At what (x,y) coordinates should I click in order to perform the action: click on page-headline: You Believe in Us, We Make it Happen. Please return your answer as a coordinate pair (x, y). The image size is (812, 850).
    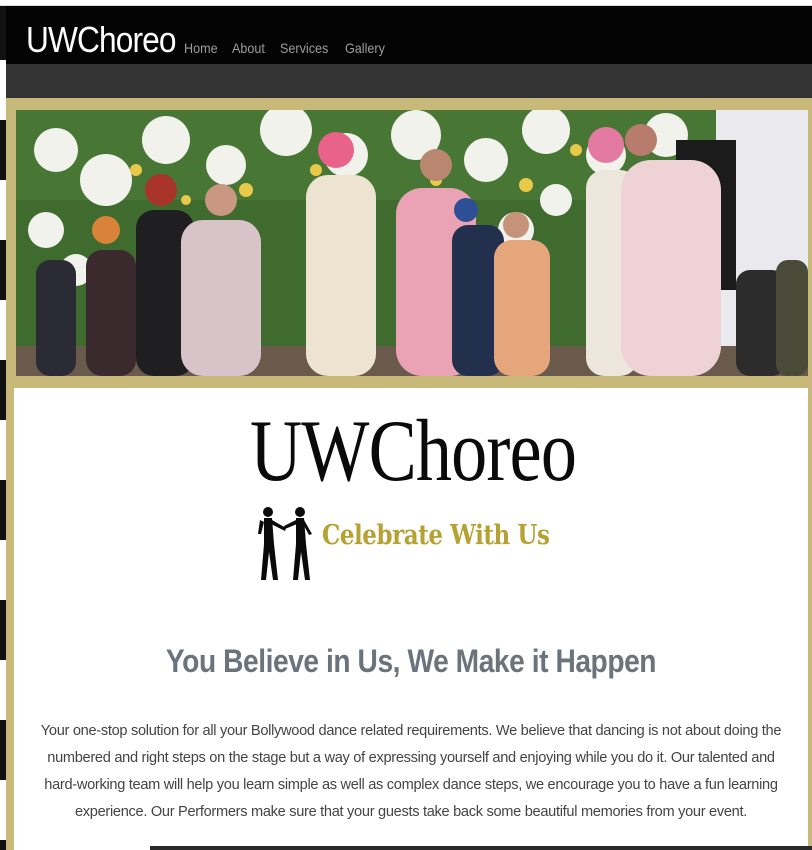
    Looking at the image, I should click on (411, 661).